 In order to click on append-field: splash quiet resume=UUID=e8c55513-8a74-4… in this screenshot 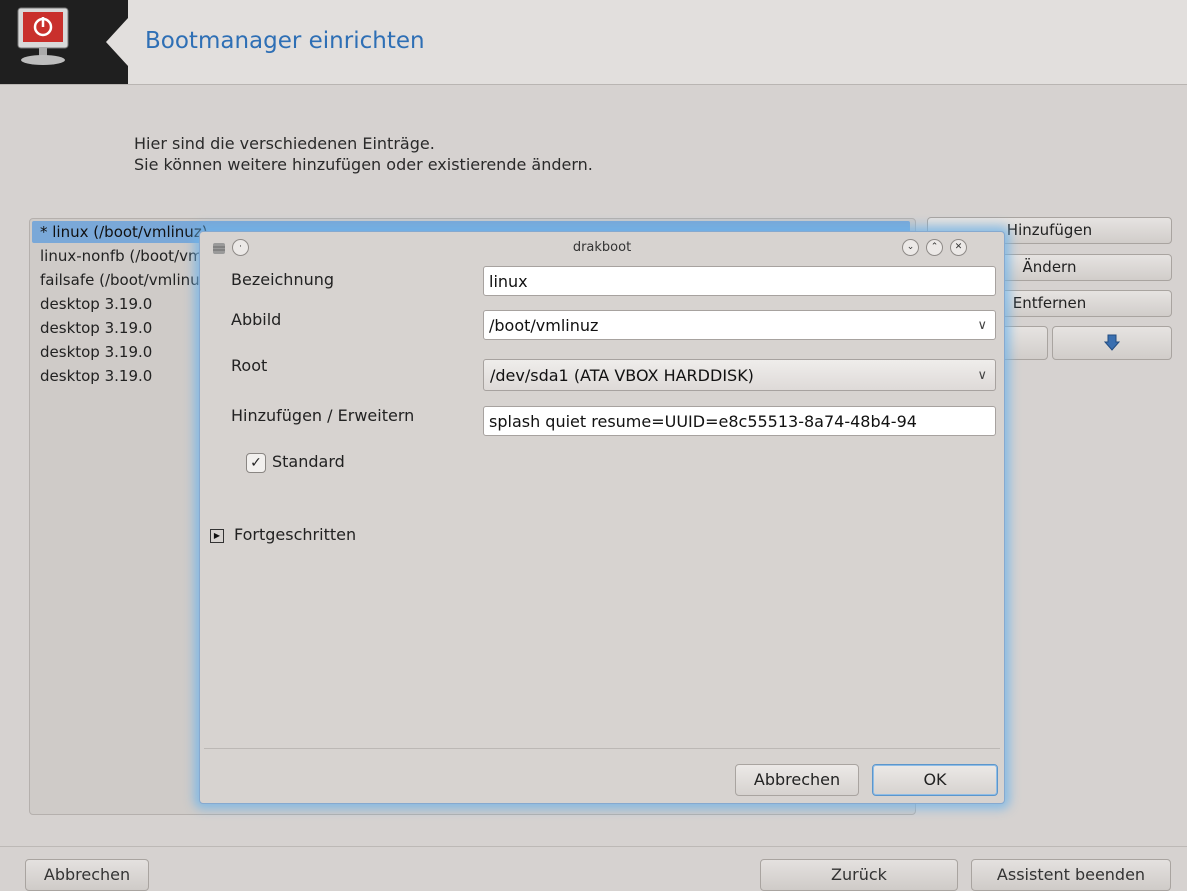, I will do `click(739, 421)`.